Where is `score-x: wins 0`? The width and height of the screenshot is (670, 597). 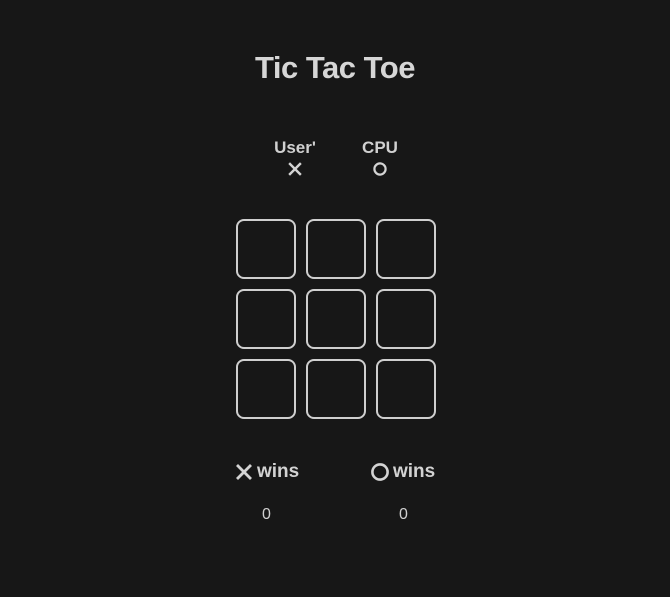
score-x: wins 0 is located at coordinates (284, 491).